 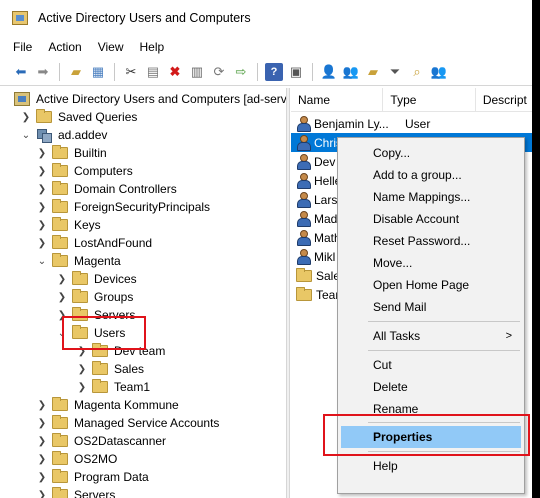 What do you see at coordinates (431, 307) in the screenshot?
I see `menu-item-send-mail: Send Mail` at bounding box center [431, 307].